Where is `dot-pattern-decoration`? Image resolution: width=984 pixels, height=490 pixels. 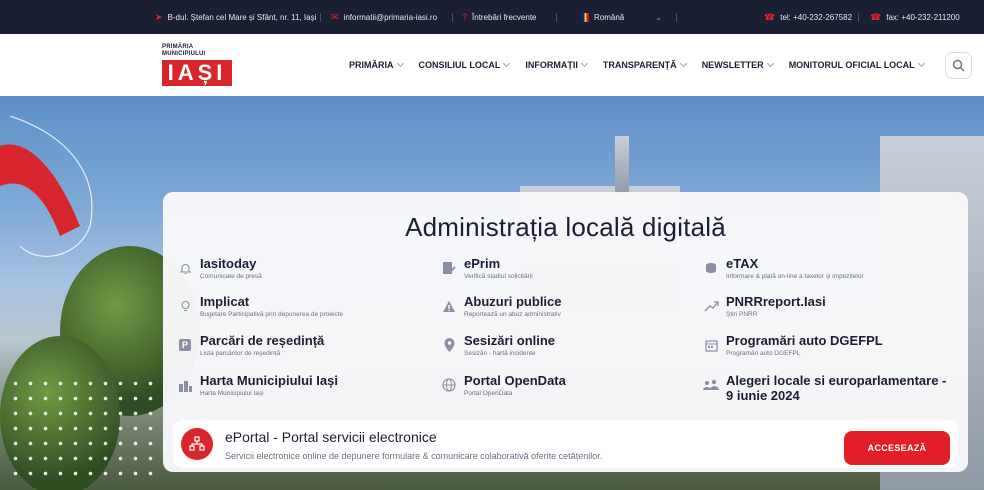
dot-pattern-decoration is located at coordinates (83, 431).